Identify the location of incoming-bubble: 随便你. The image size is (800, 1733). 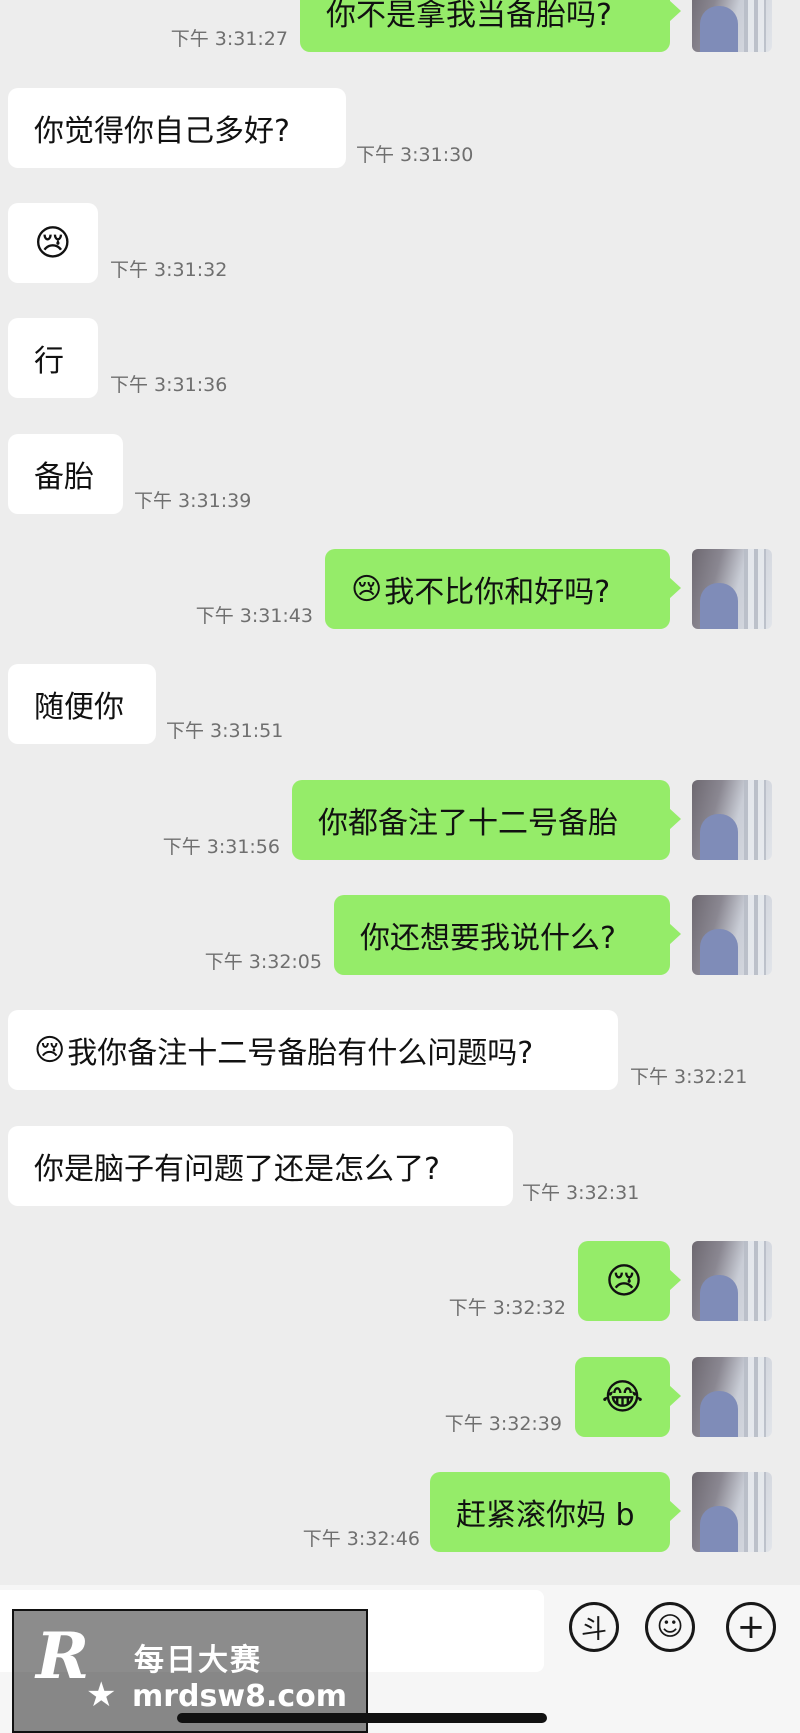
(82, 704).